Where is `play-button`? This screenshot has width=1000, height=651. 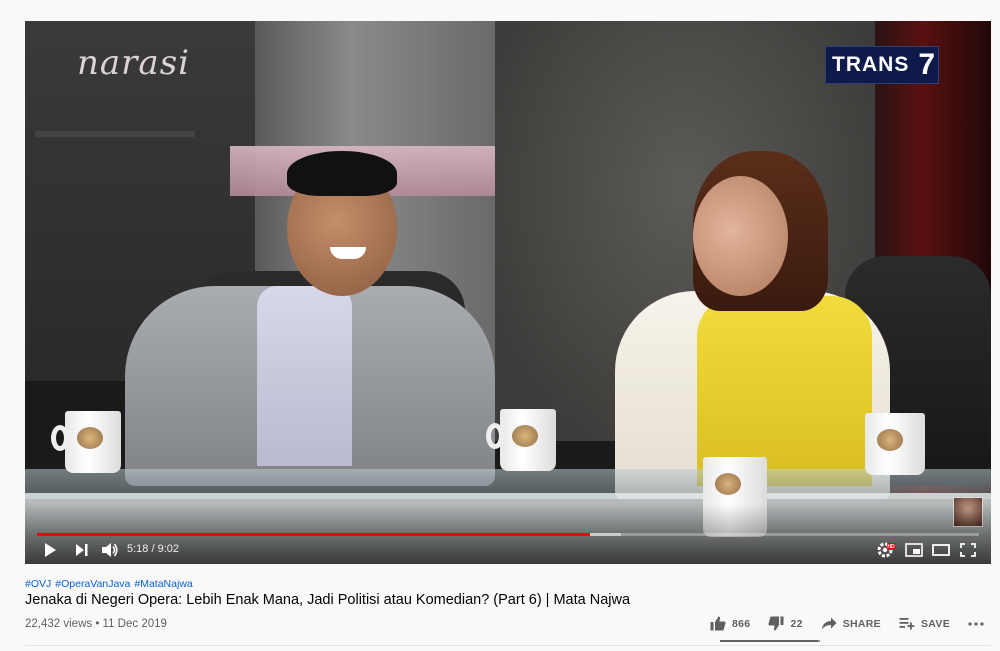 play-button is located at coordinates (50, 550).